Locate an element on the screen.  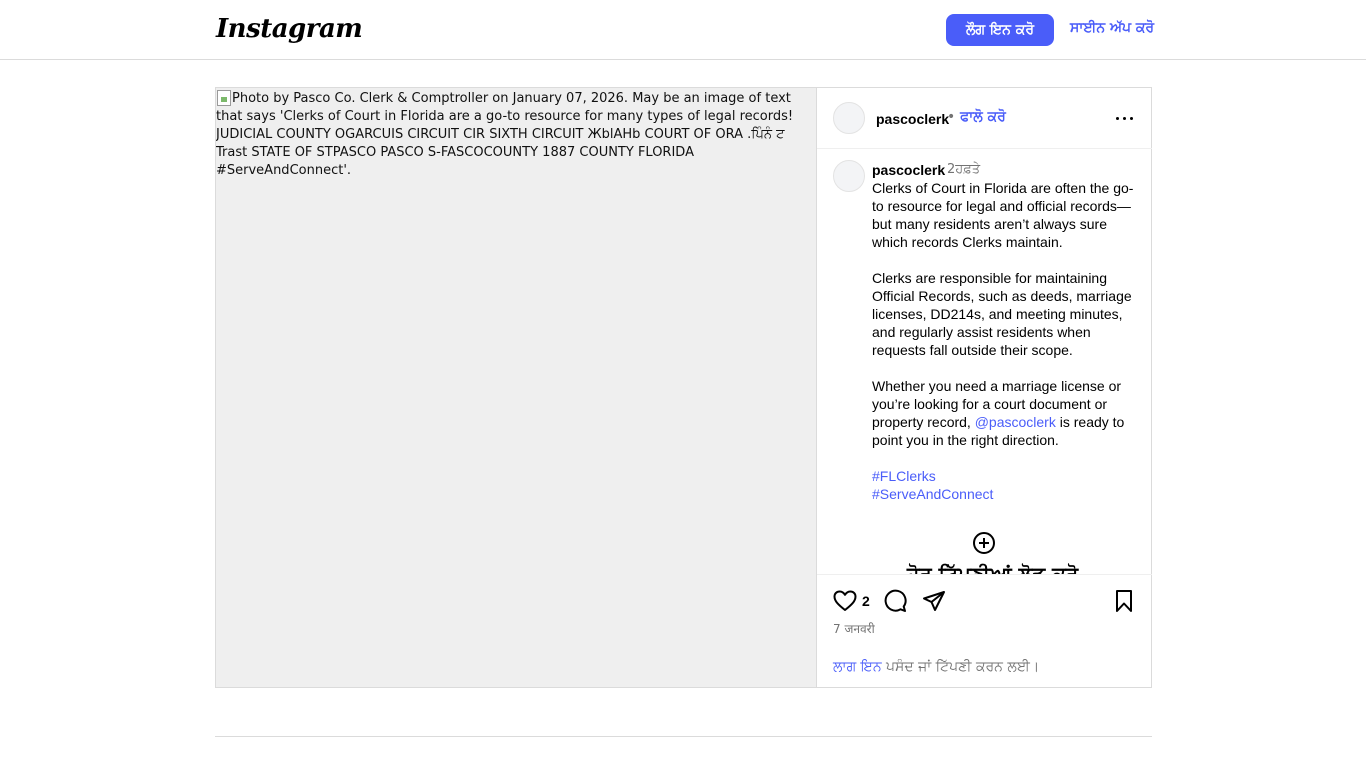
post-date: 7 जनवरी is located at coordinates (854, 628).